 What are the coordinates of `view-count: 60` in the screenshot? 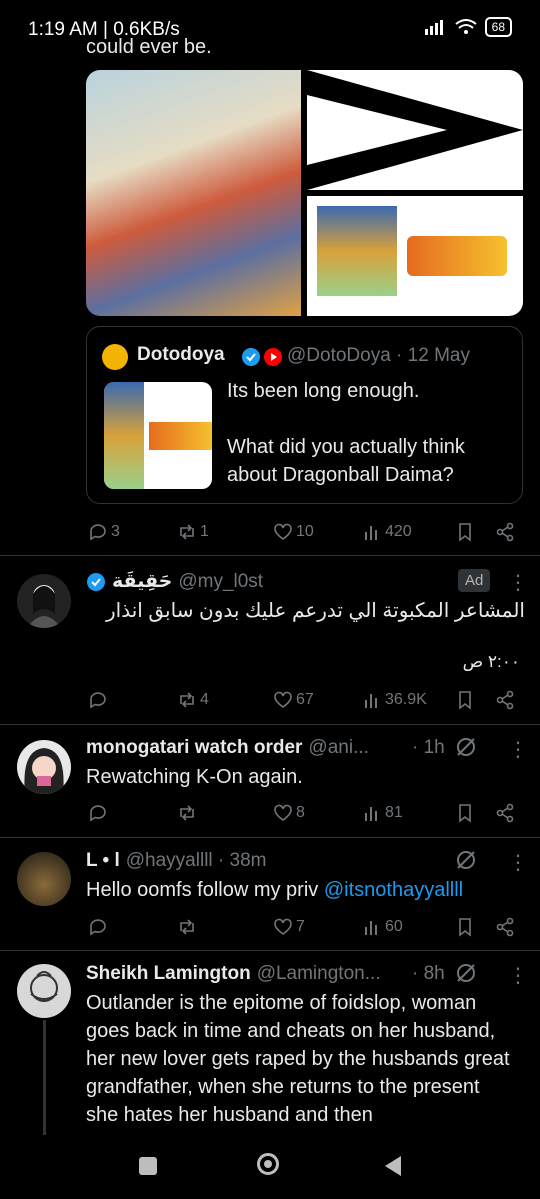 It's located at (394, 926).